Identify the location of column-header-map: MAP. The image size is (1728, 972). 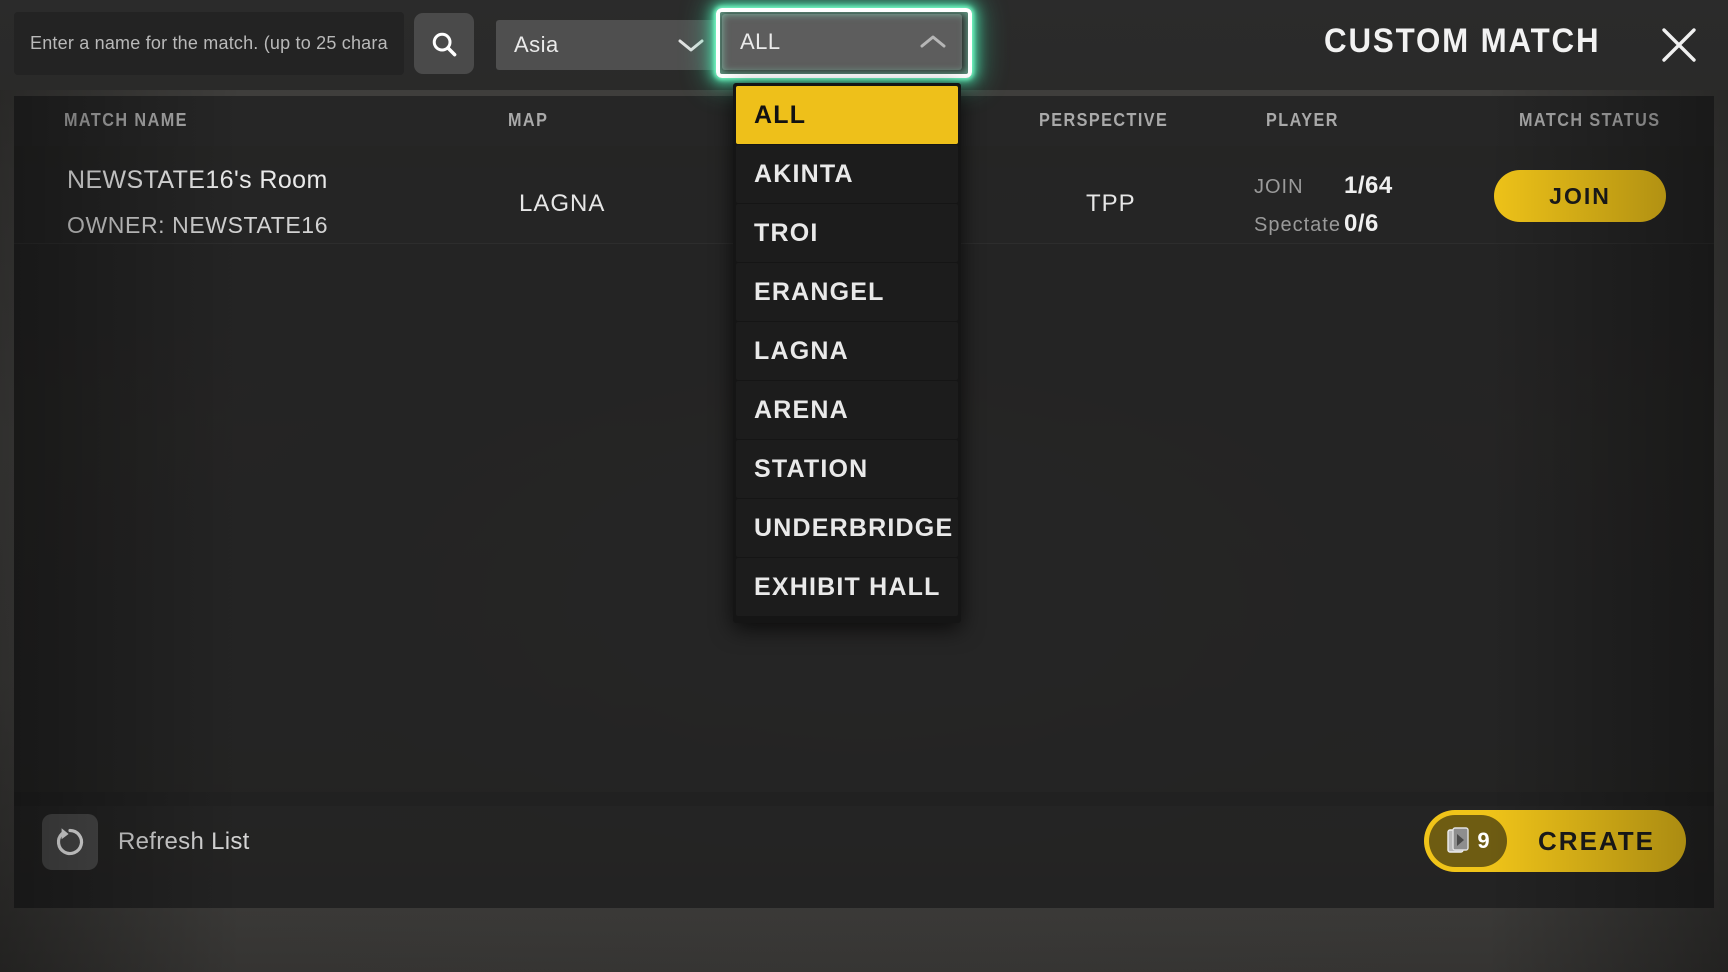
(528, 120).